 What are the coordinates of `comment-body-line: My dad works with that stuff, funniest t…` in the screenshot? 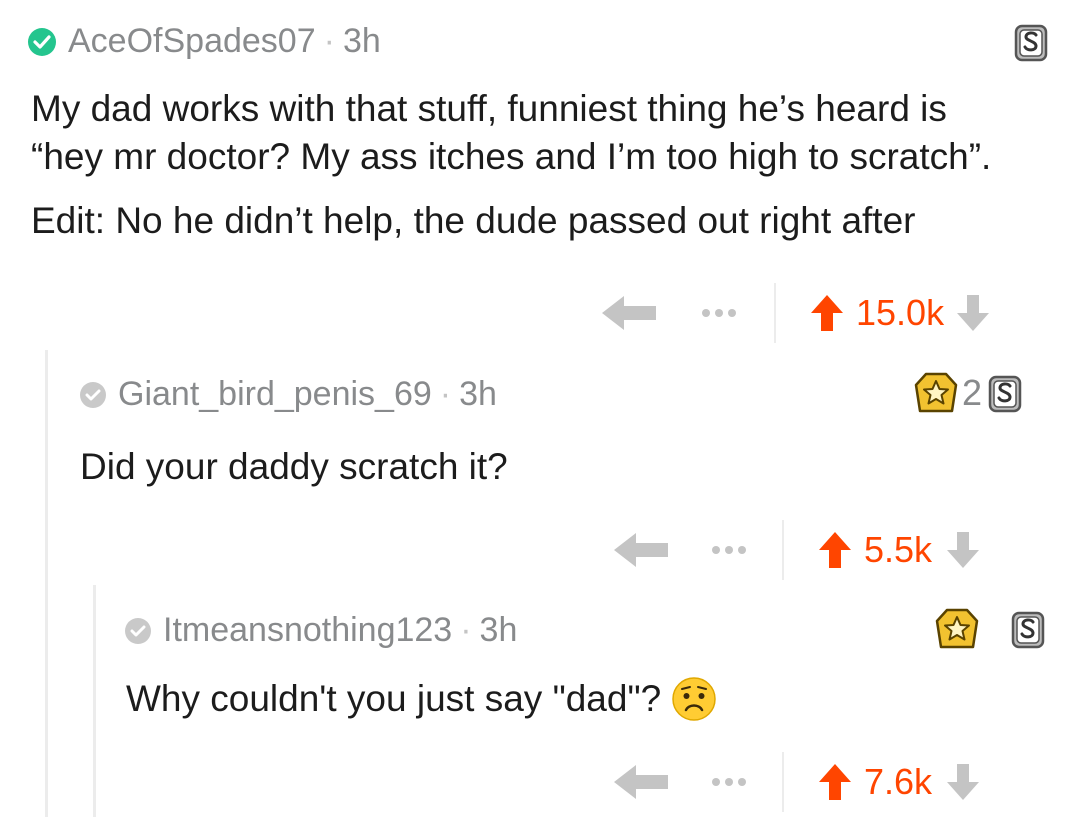 It's located at (489, 108).